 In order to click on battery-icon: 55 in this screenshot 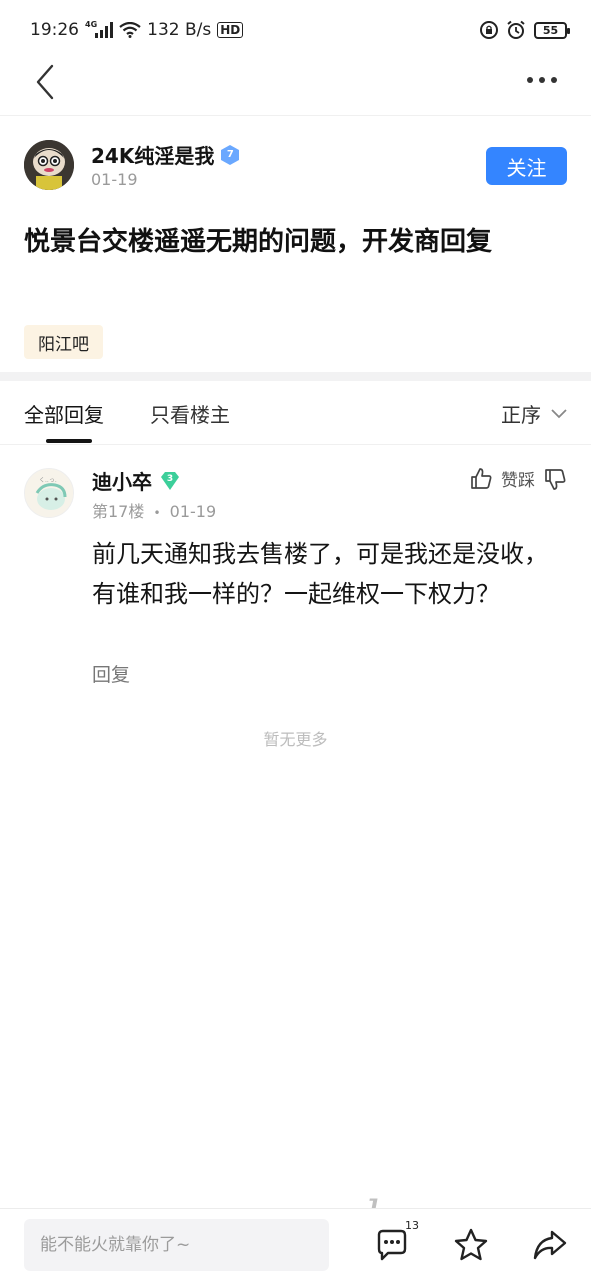, I will do `click(552, 30)`.